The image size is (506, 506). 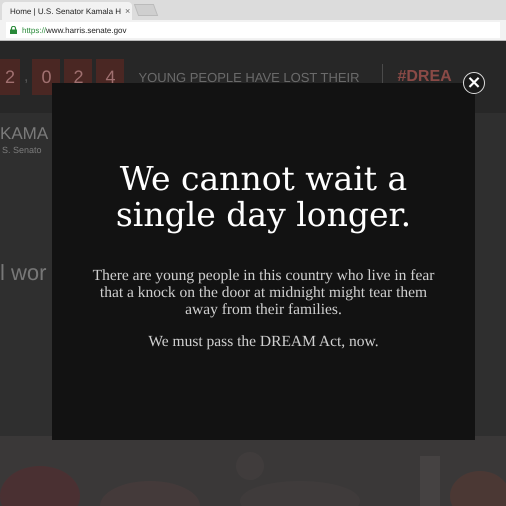 What do you see at coordinates (10, 77) in the screenshot?
I see `counter-digit: 2` at bounding box center [10, 77].